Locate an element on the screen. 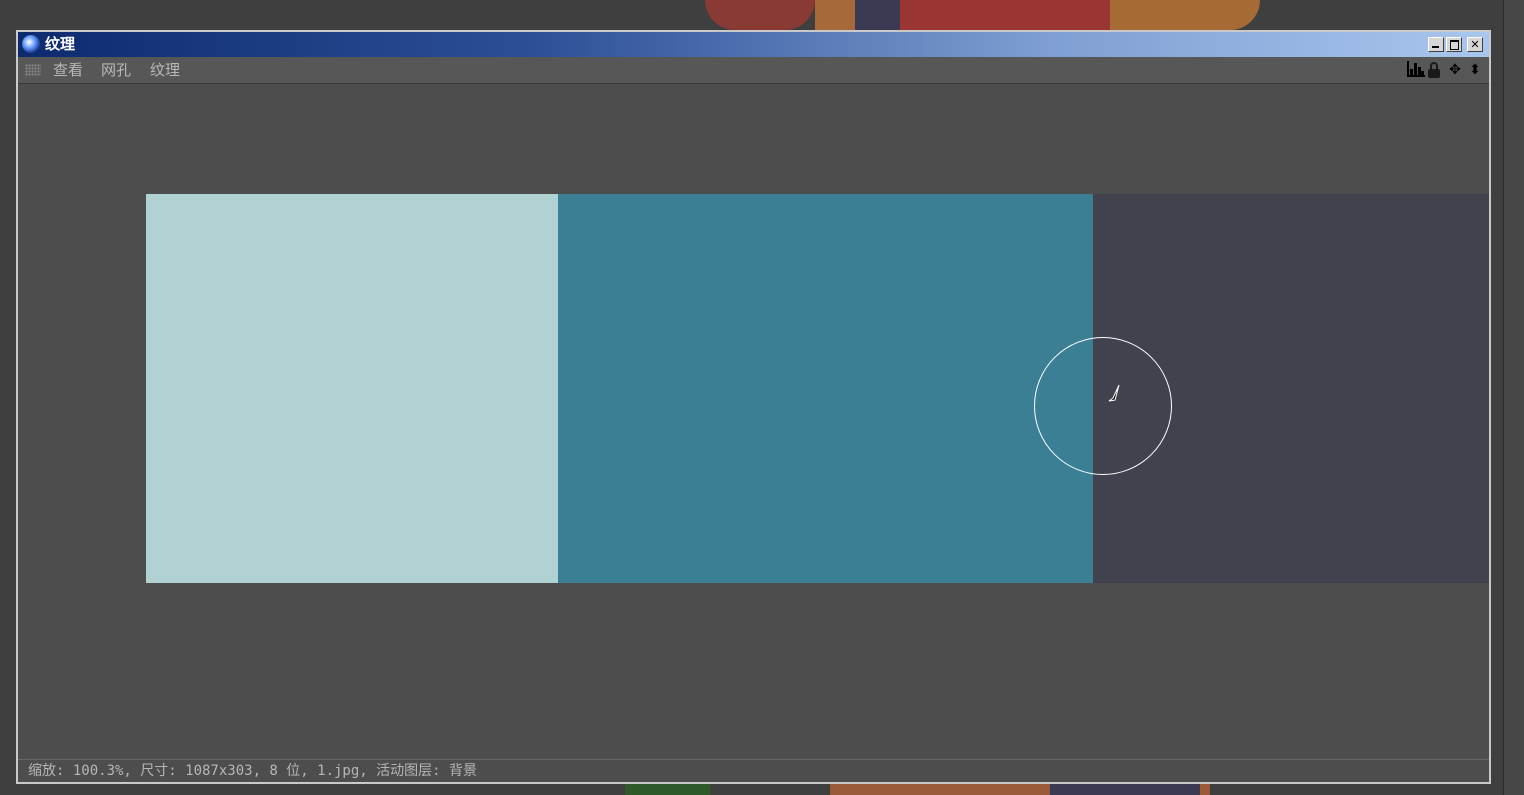 This screenshot has height=795, width=1524. close-button: ✕ is located at coordinates (1475, 44).